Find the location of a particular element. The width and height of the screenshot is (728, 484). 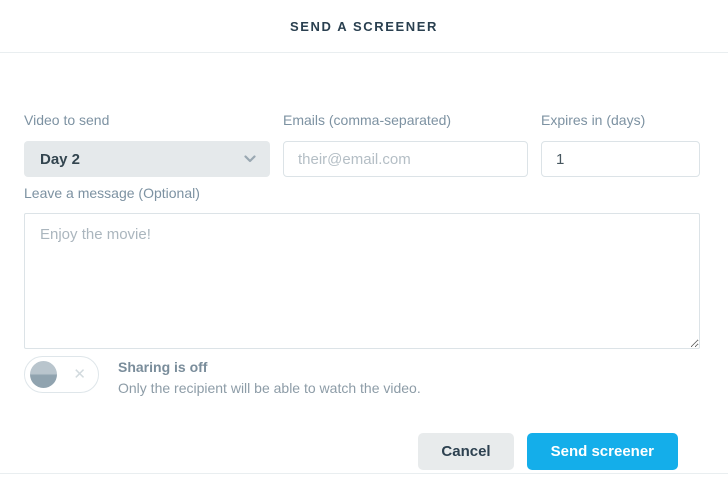

emails-field-group: Emails (comma-separated) is located at coordinates (405, 144).